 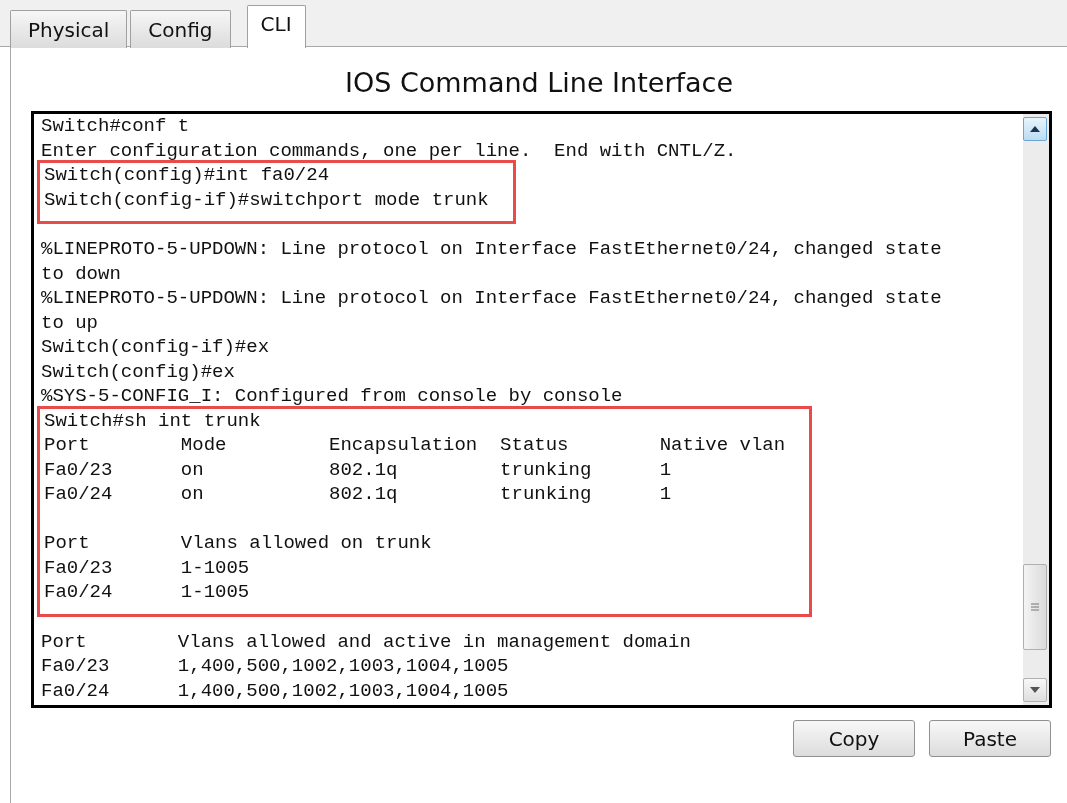 What do you see at coordinates (152, 420) in the screenshot?
I see `console-line: Switch#sh int trunk` at bounding box center [152, 420].